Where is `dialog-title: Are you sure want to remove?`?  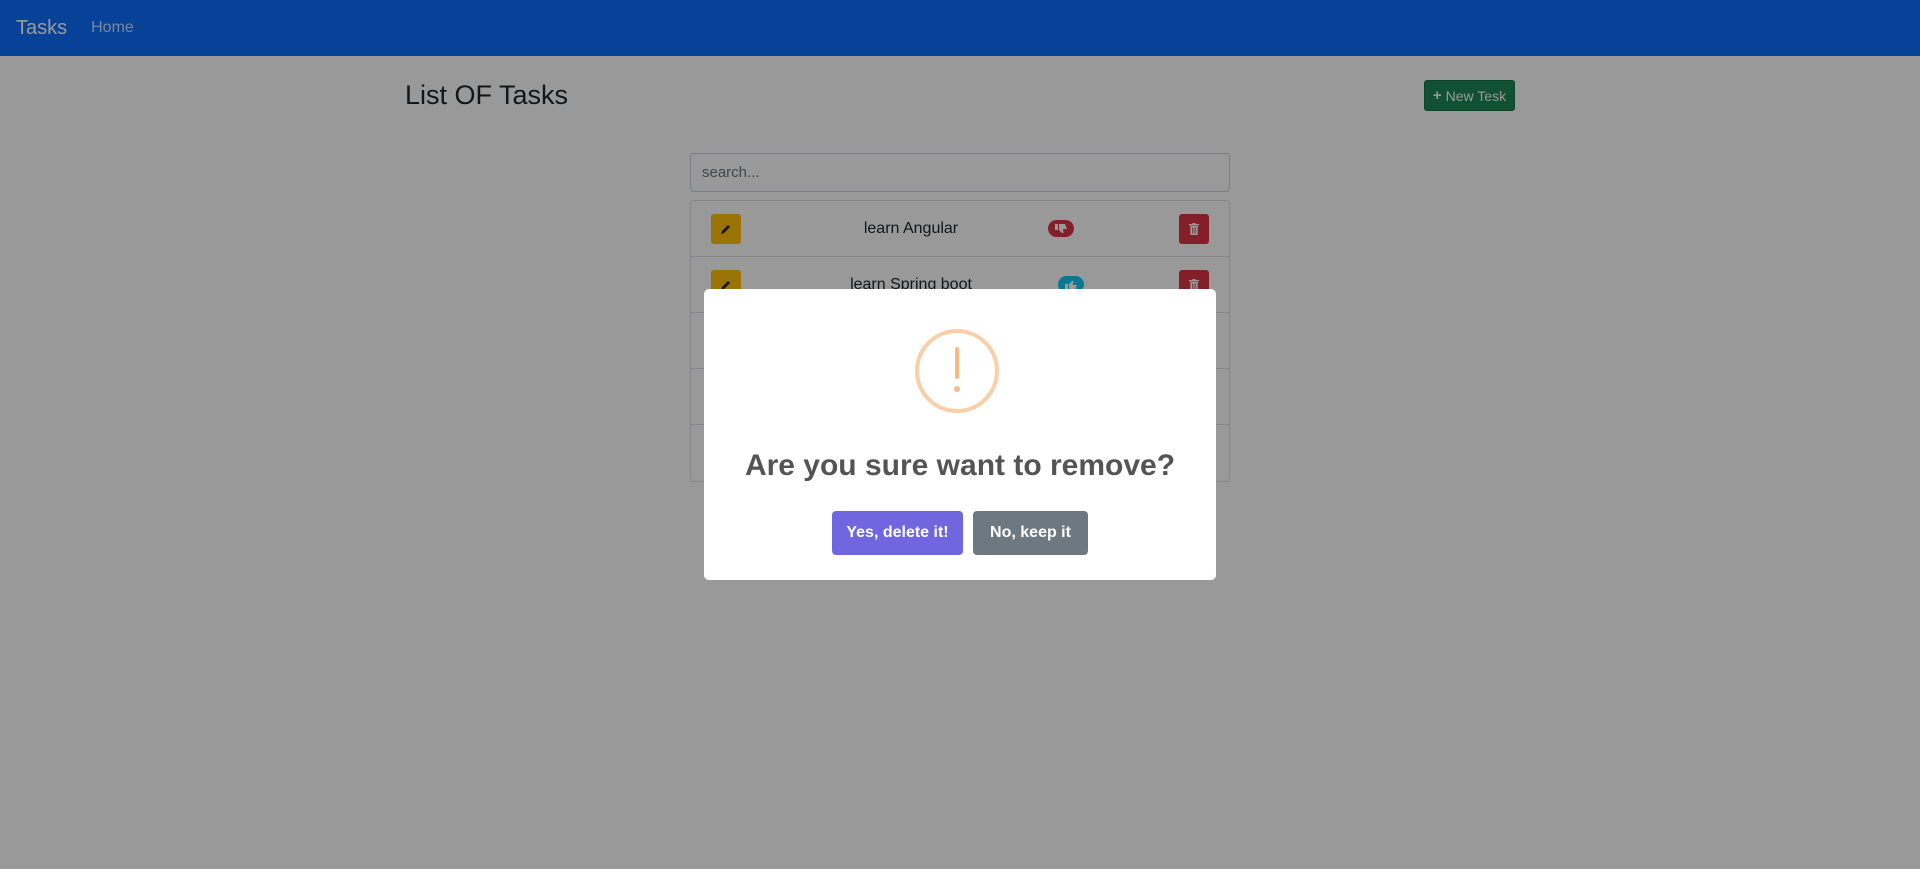 dialog-title: Are you sure want to remove? is located at coordinates (960, 465).